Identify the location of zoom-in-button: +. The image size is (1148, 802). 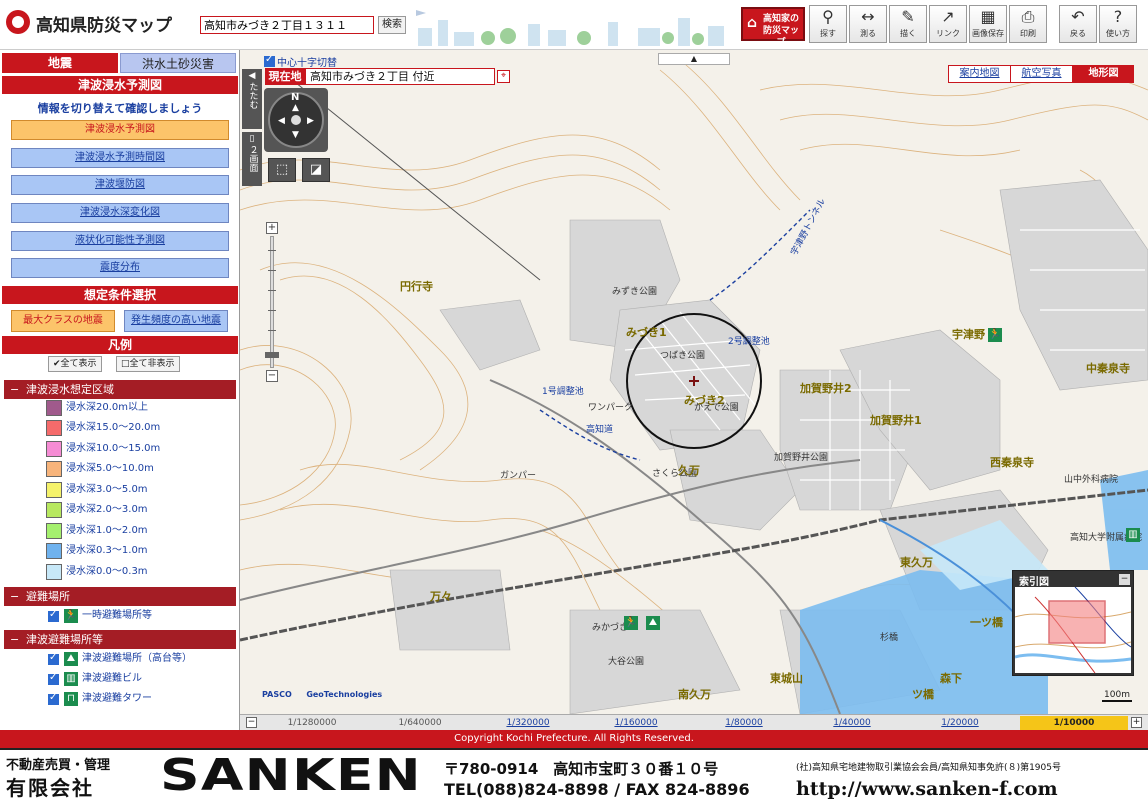
(272, 228).